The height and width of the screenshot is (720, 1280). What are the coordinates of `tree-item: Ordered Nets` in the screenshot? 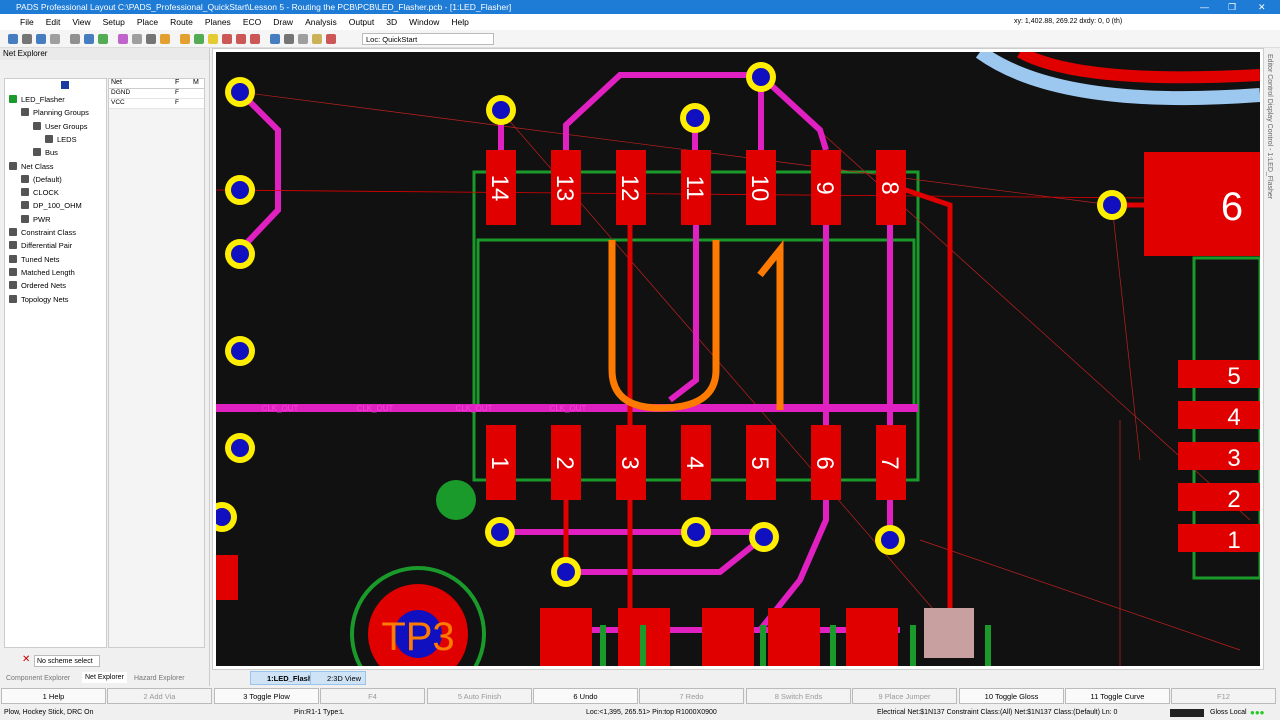 It's located at (37, 285).